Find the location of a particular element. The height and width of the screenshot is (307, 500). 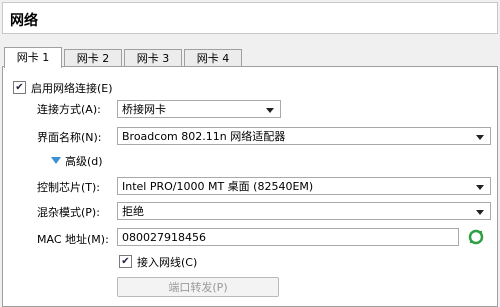

cable-connected-checkbox: ✔ is located at coordinates (125, 261).